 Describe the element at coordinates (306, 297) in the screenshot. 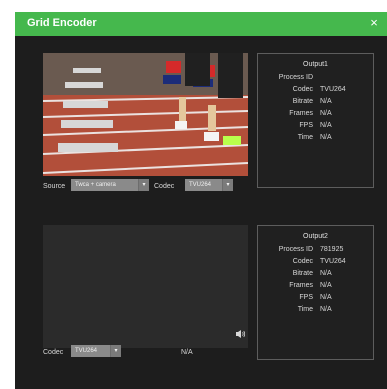

I see `output2-fps-key: FPS` at that location.